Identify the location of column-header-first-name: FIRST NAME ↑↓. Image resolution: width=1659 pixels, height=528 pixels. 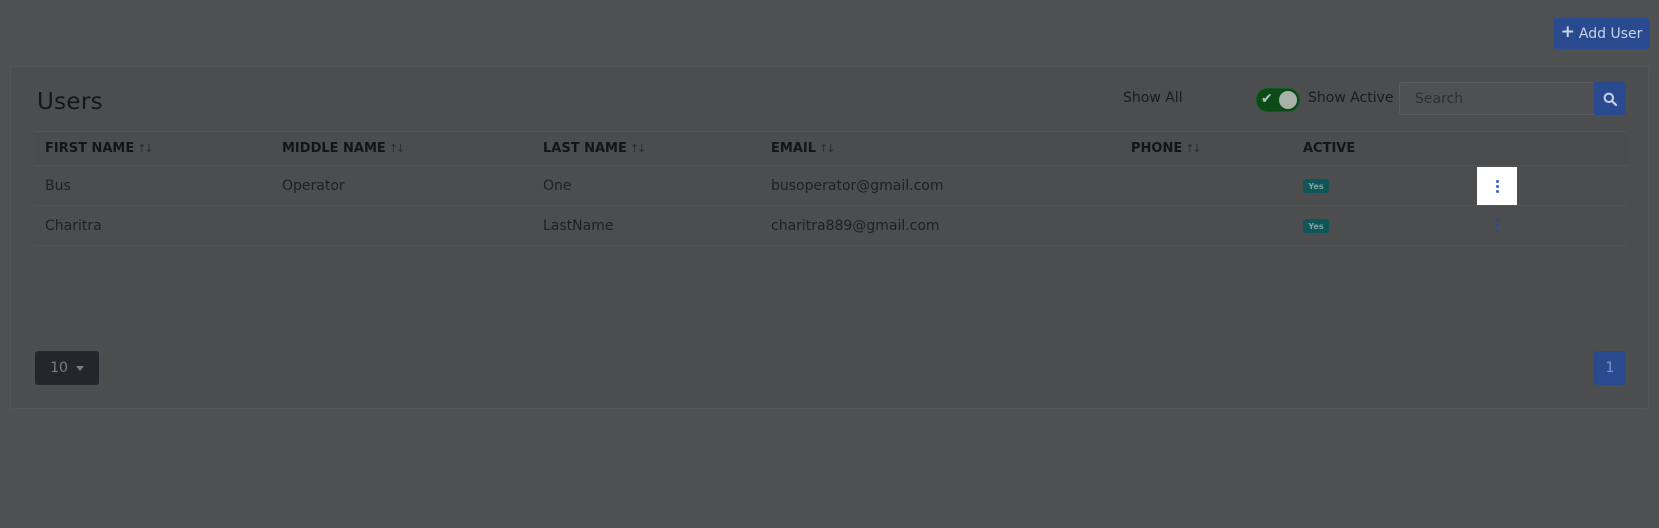
(99, 148).